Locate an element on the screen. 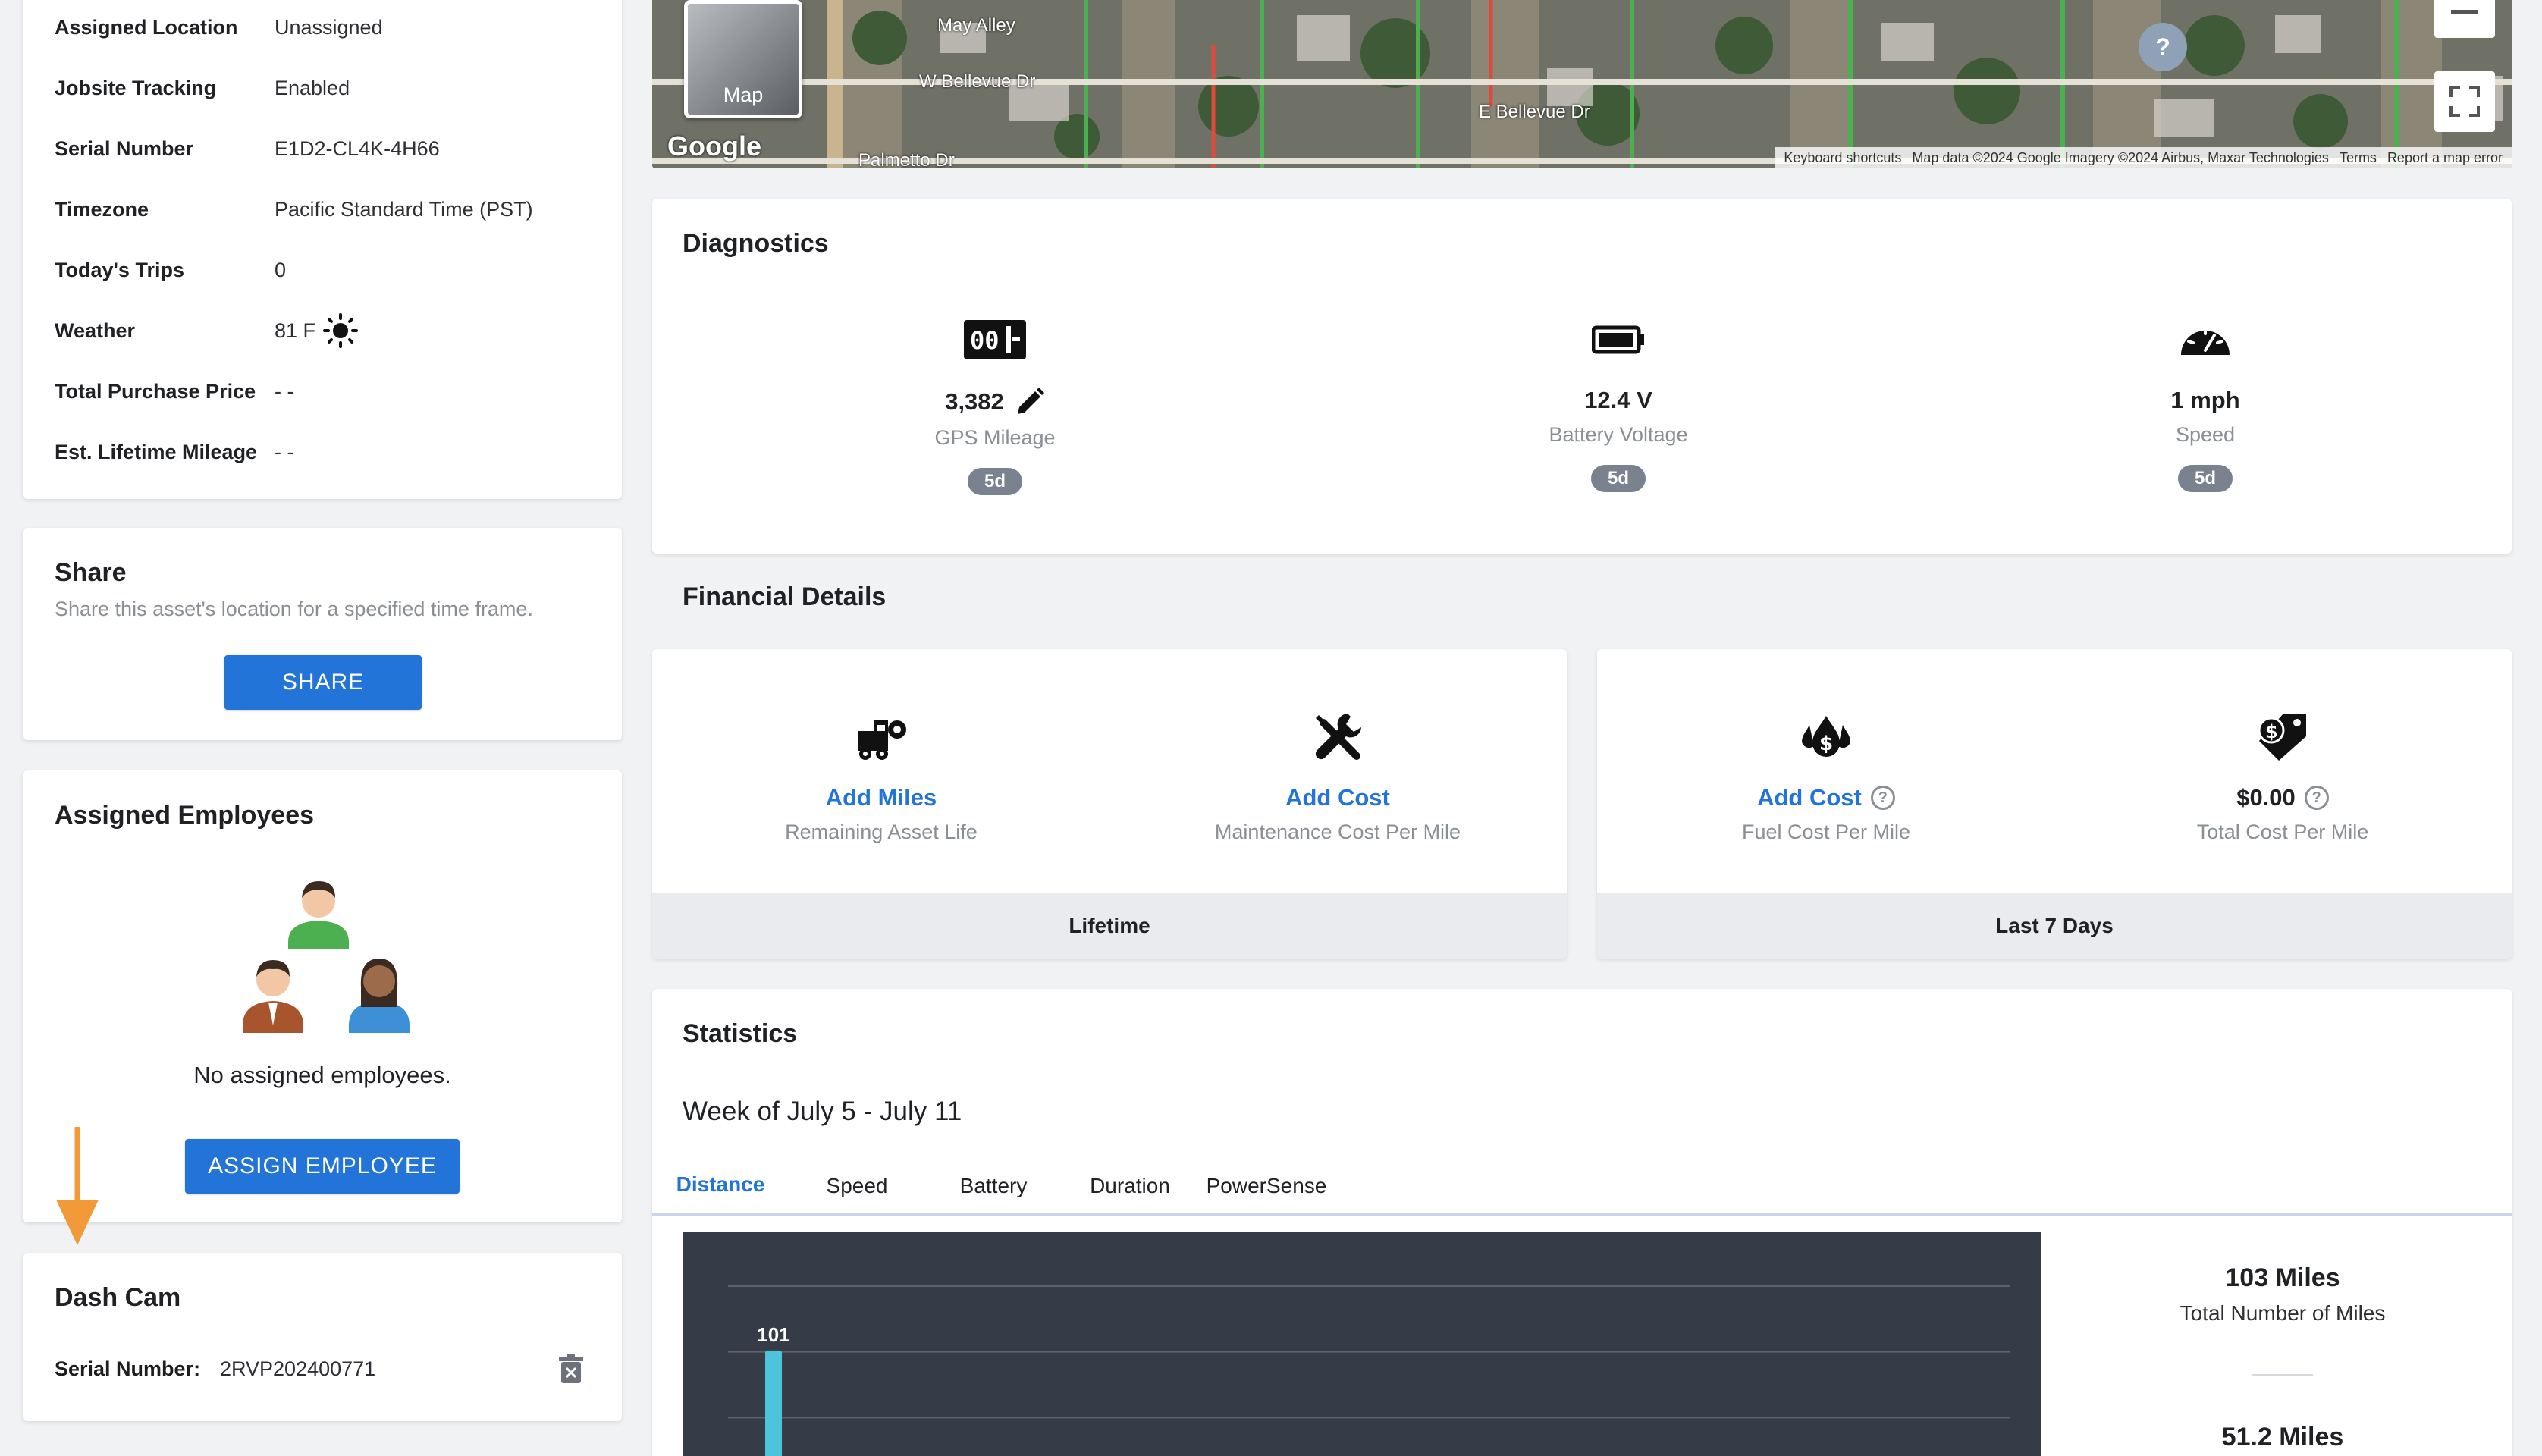 The image size is (2542, 1456). speedometer-icon is located at coordinates (2205, 339).